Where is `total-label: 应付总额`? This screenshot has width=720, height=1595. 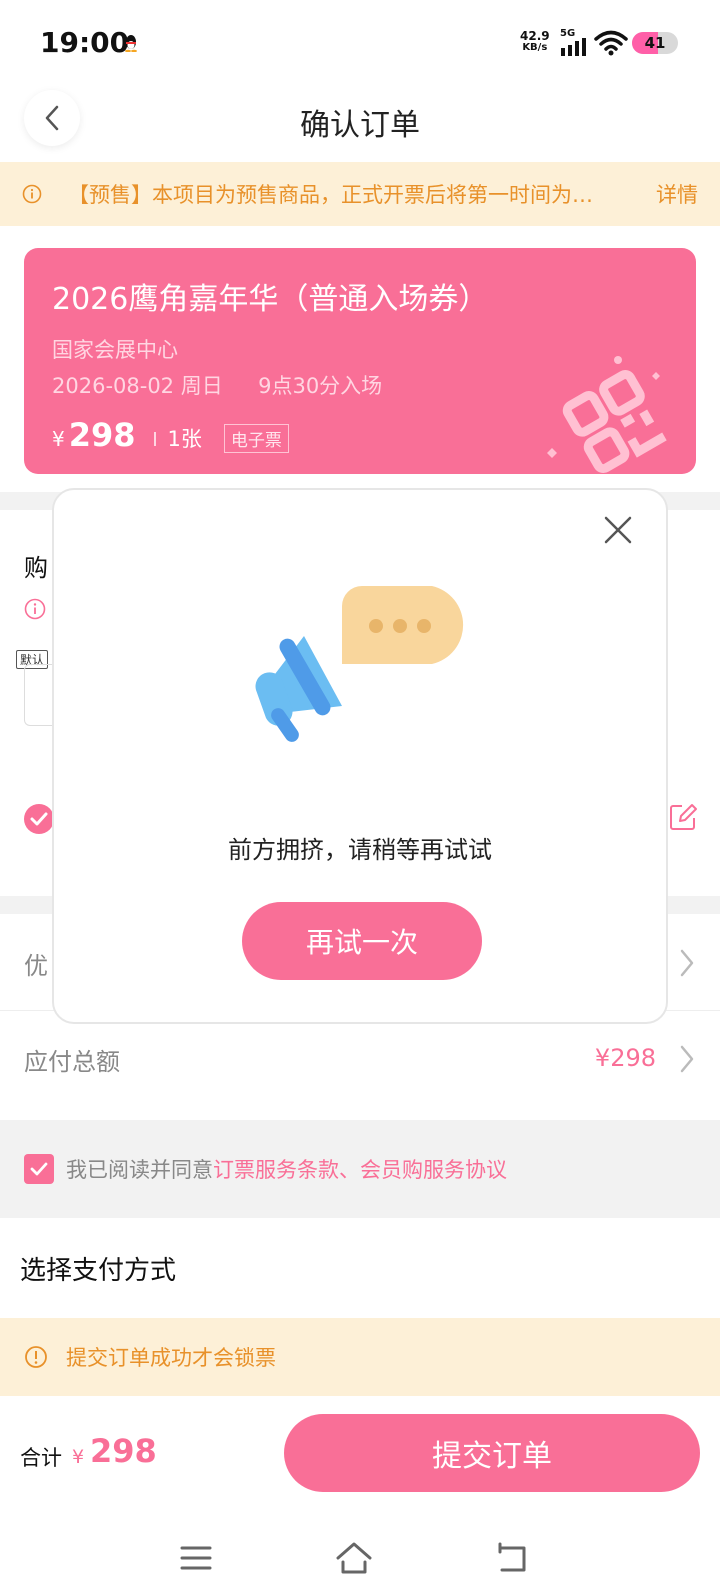 total-label: 应付总额 is located at coordinates (72, 1062).